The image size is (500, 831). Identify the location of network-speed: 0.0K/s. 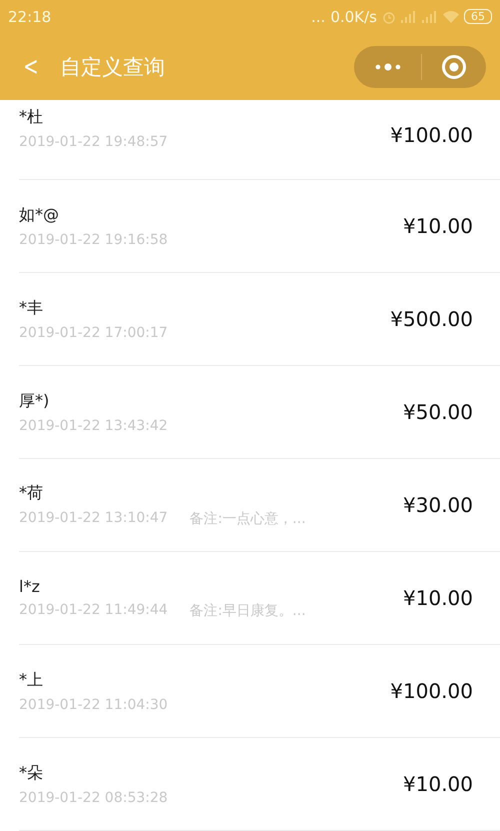
(353, 17).